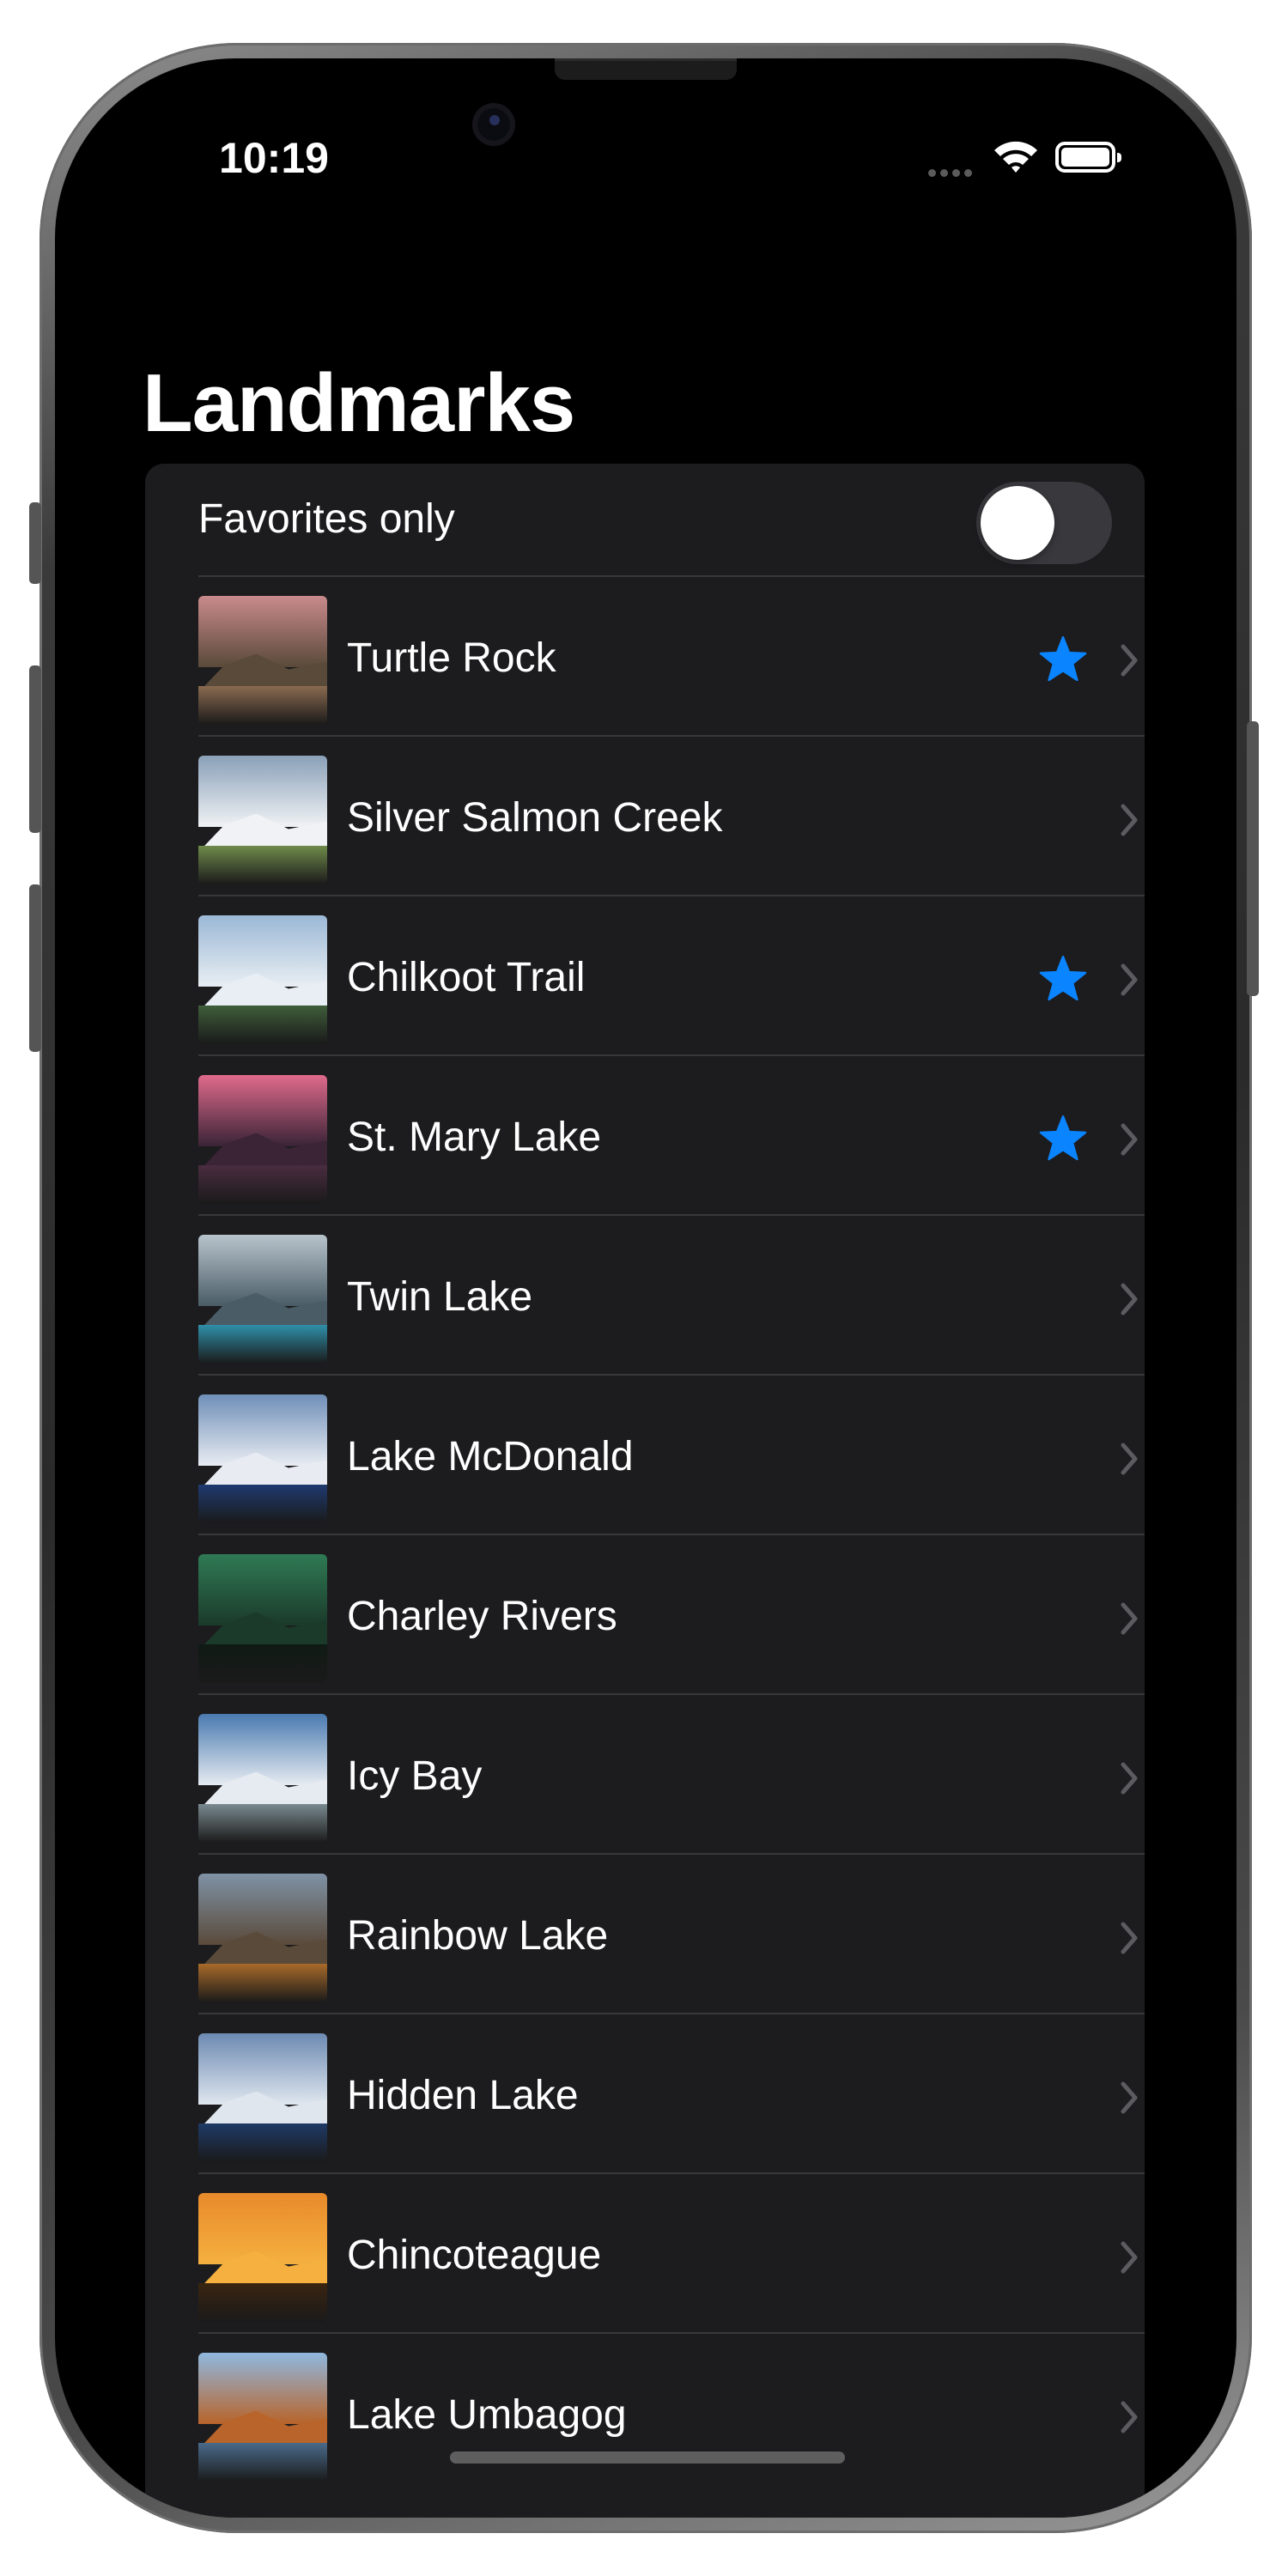  Describe the element at coordinates (647, 2457) in the screenshot. I see `home-indicator` at that location.